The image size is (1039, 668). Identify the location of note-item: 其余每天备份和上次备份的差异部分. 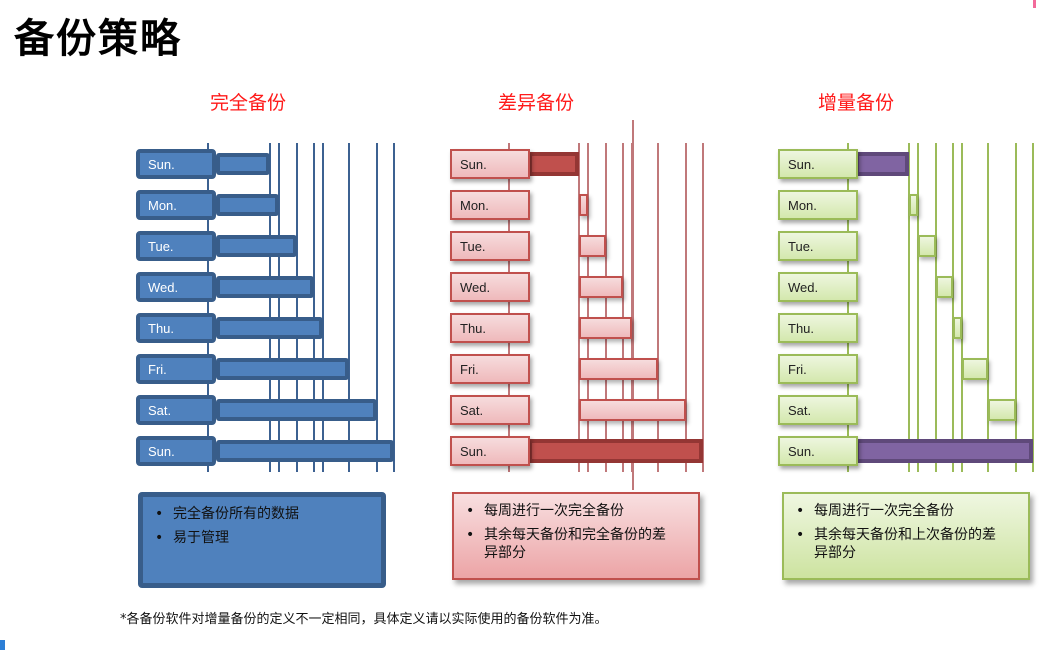
(899, 544).